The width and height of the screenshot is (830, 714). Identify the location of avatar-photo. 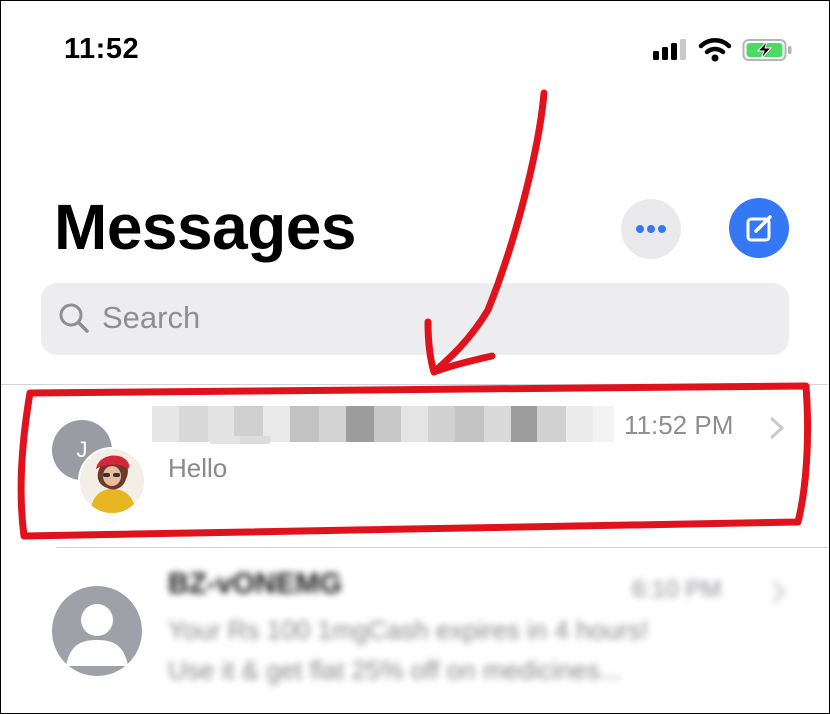
(112, 481).